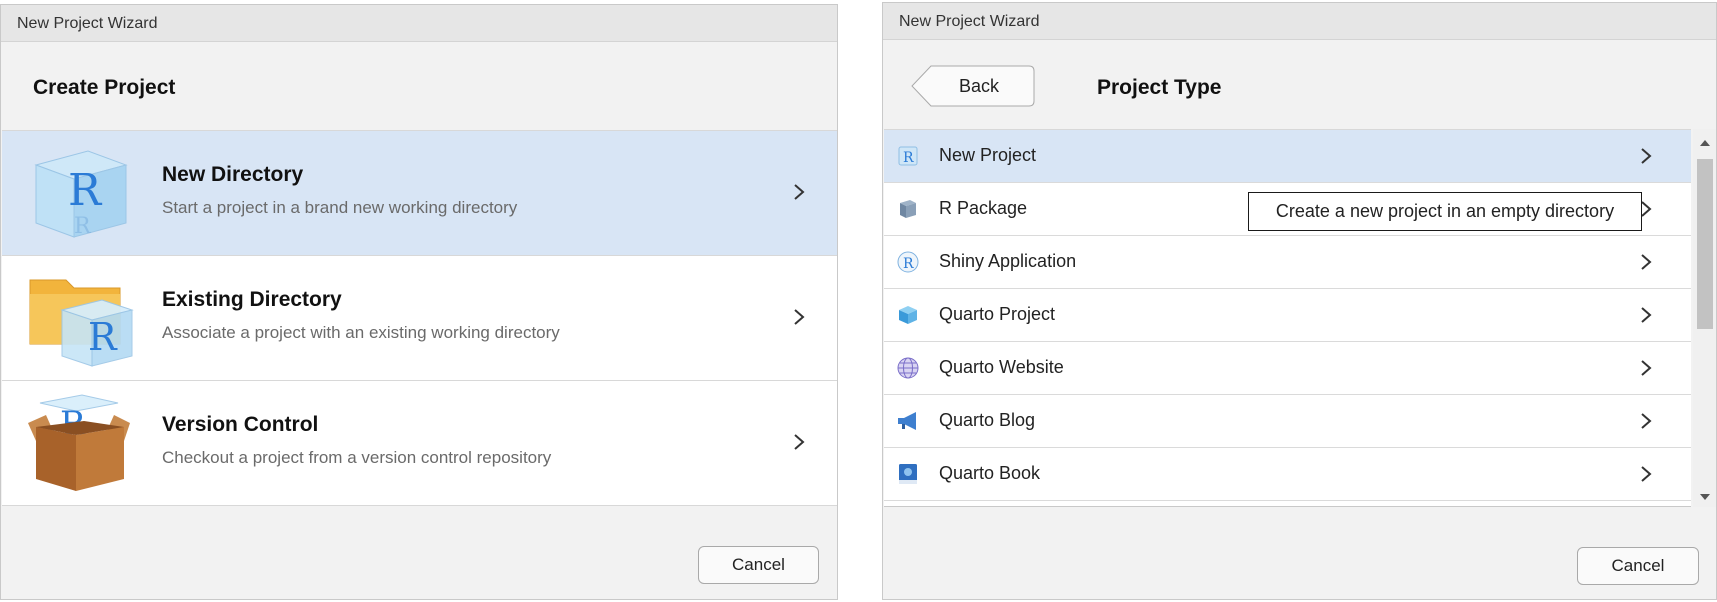 This screenshot has height=602, width=1717. What do you see at coordinates (987, 420) in the screenshot?
I see `list-item-label: Quarto Blog` at bounding box center [987, 420].